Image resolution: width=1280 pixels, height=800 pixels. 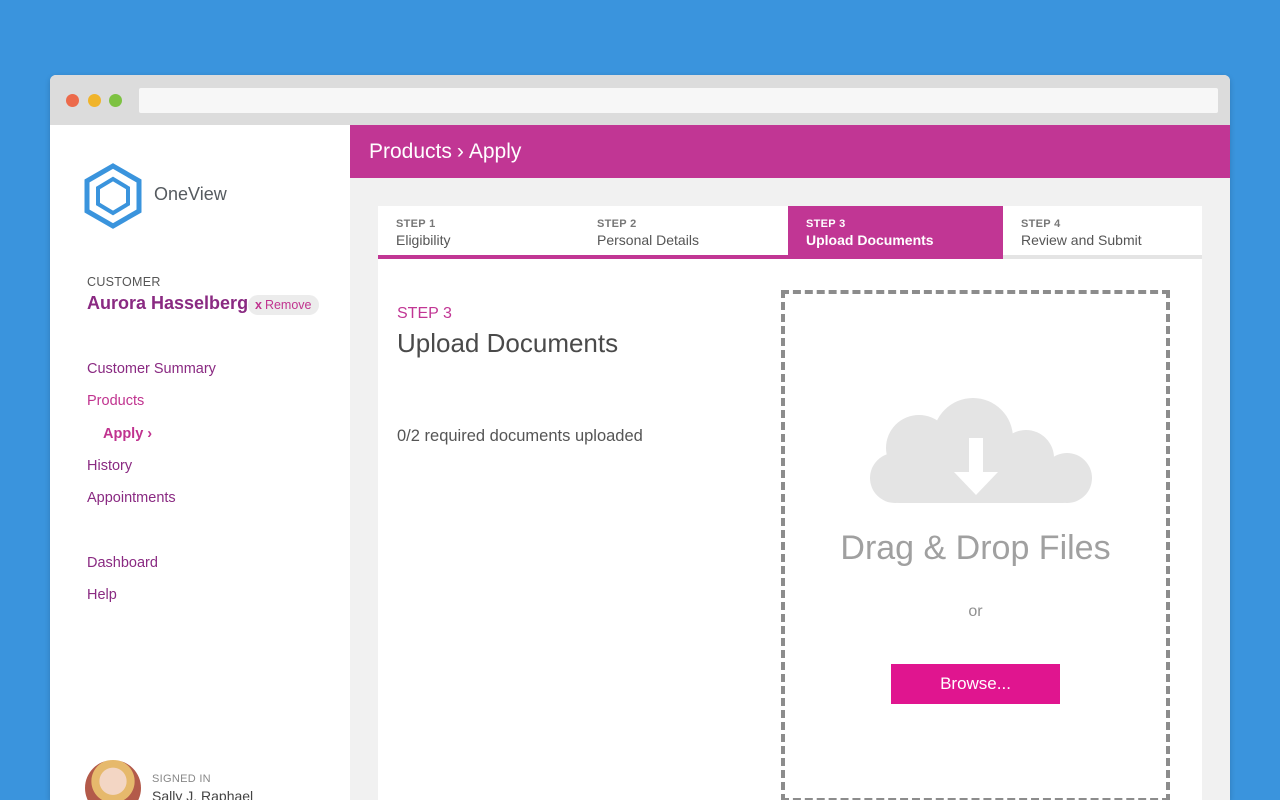 What do you see at coordinates (678, 100) in the screenshot?
I see `address-bar` at bounding box center [678, 100].